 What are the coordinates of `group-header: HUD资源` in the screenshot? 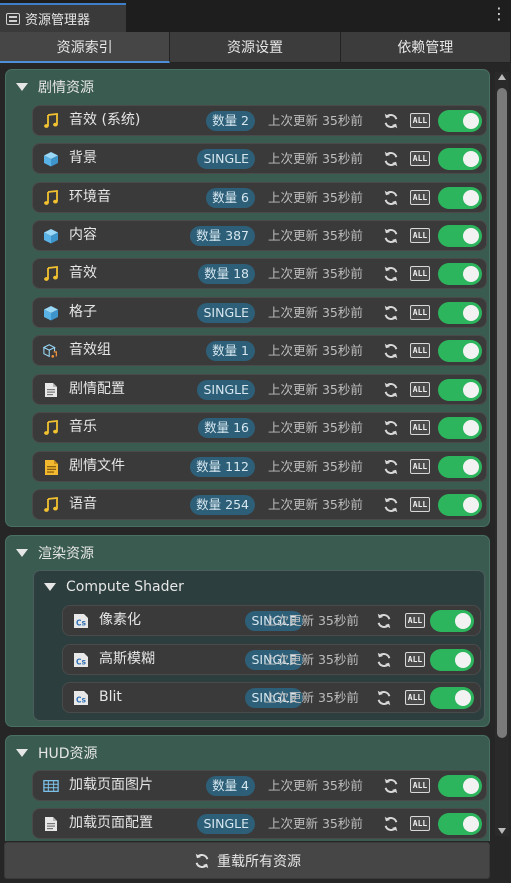 It's located at (57, 753).